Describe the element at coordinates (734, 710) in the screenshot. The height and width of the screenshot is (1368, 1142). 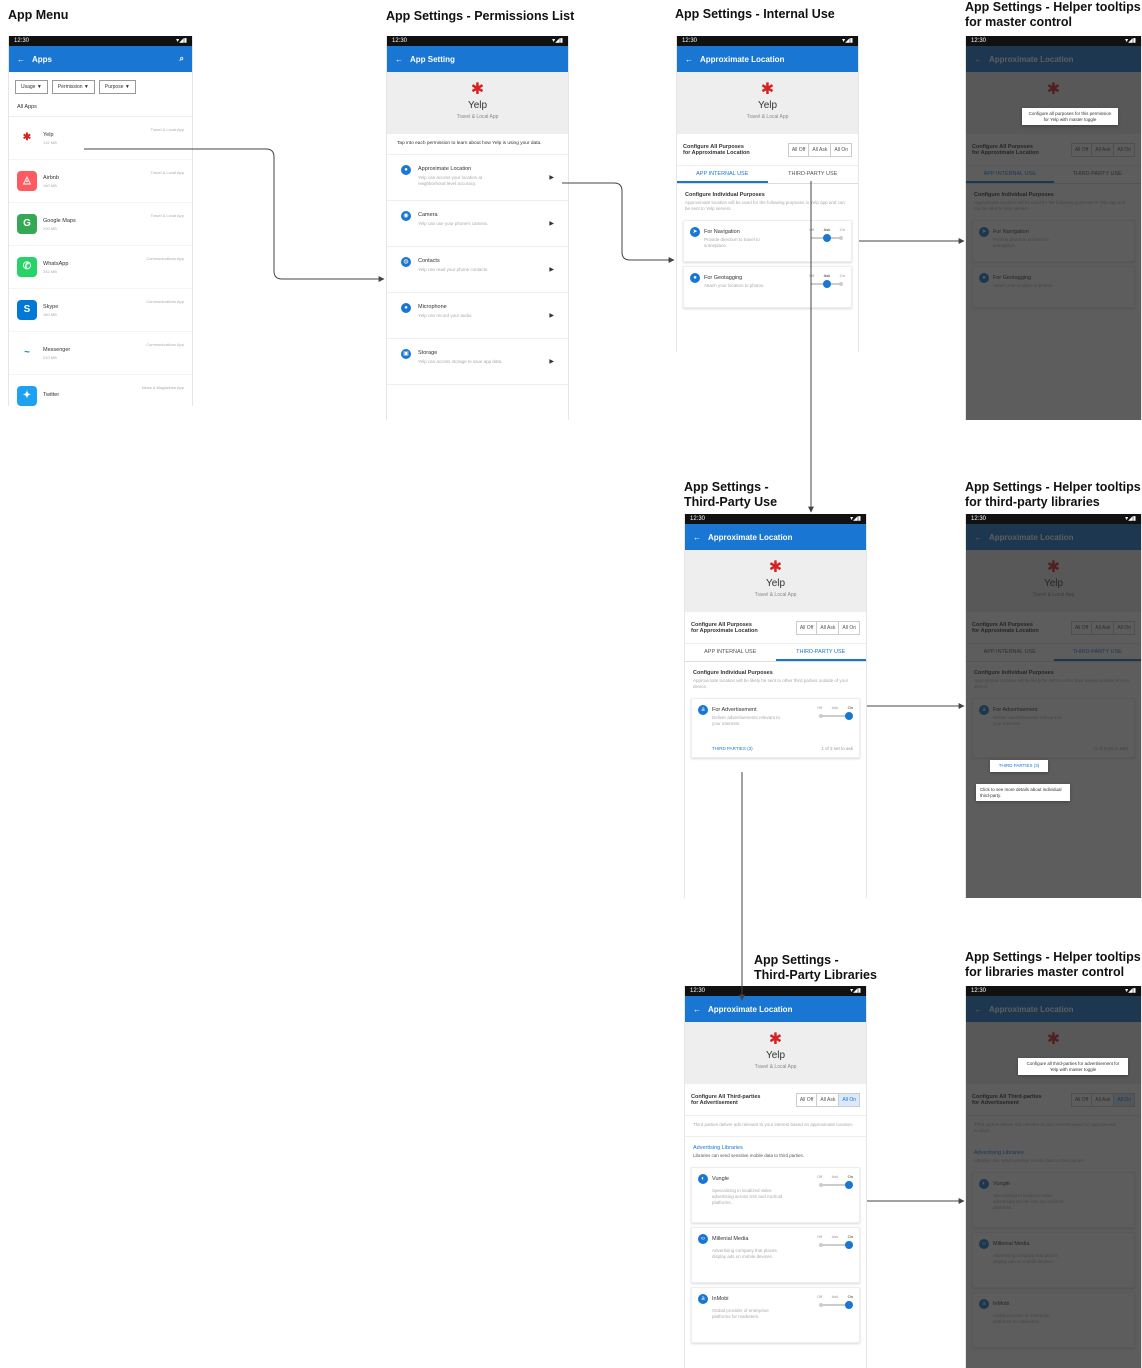
I see `purpose-name: For Advertisement` at that location.